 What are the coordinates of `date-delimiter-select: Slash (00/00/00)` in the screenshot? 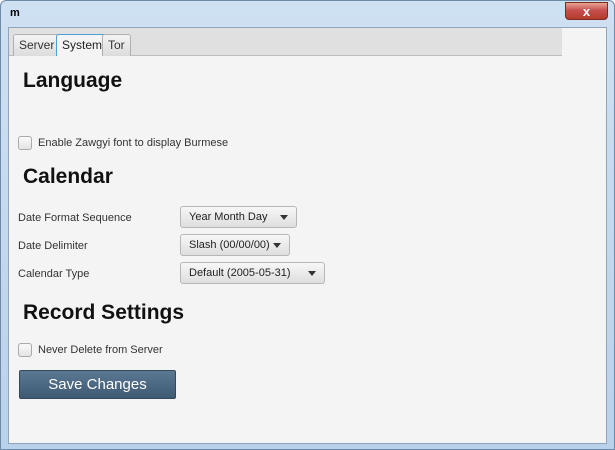 It's located at (235, 245).